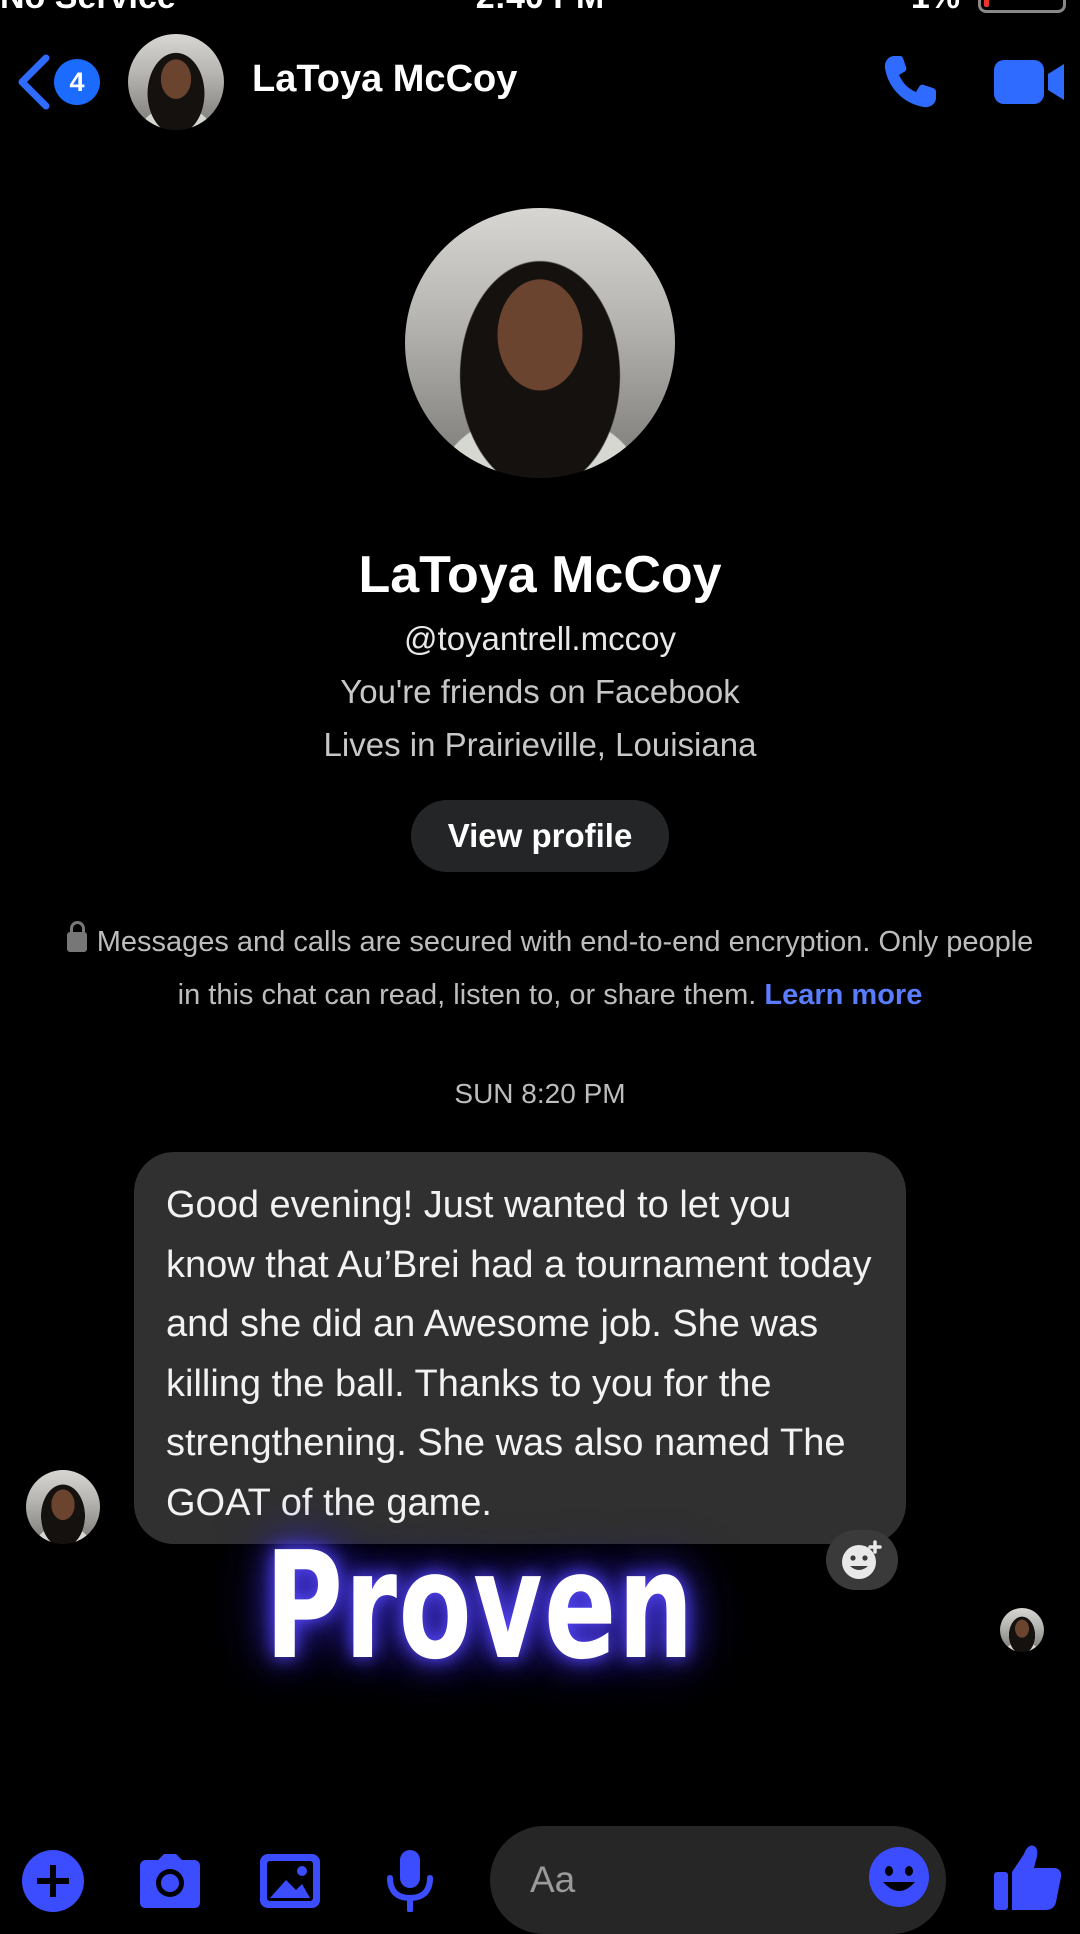  What do you see at coordinates (935, 8) in the screenshot?
I see `battery-percent: 1%` at bounding box center [935, 8].